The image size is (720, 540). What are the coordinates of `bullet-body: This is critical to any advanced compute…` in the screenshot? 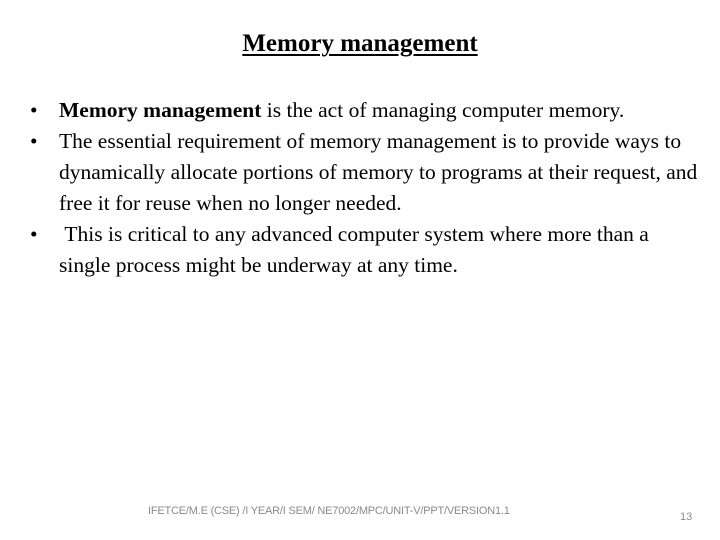 It's located at (357, 249).